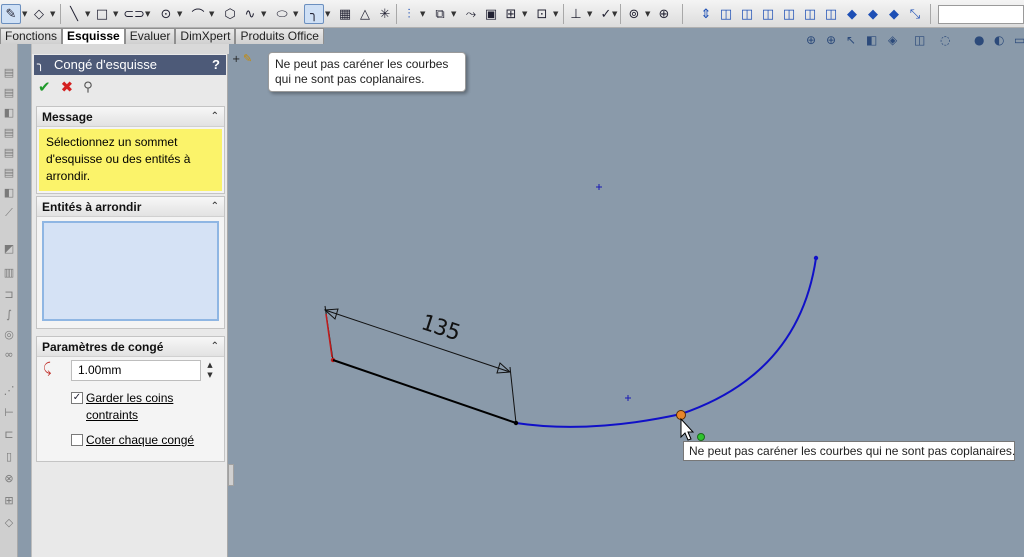 The image size is (1024, 557). What do you see at coordinates (166, 14) in the screenshot?
I see `circle-icon: ⊙` at bounding box center [166, 14].